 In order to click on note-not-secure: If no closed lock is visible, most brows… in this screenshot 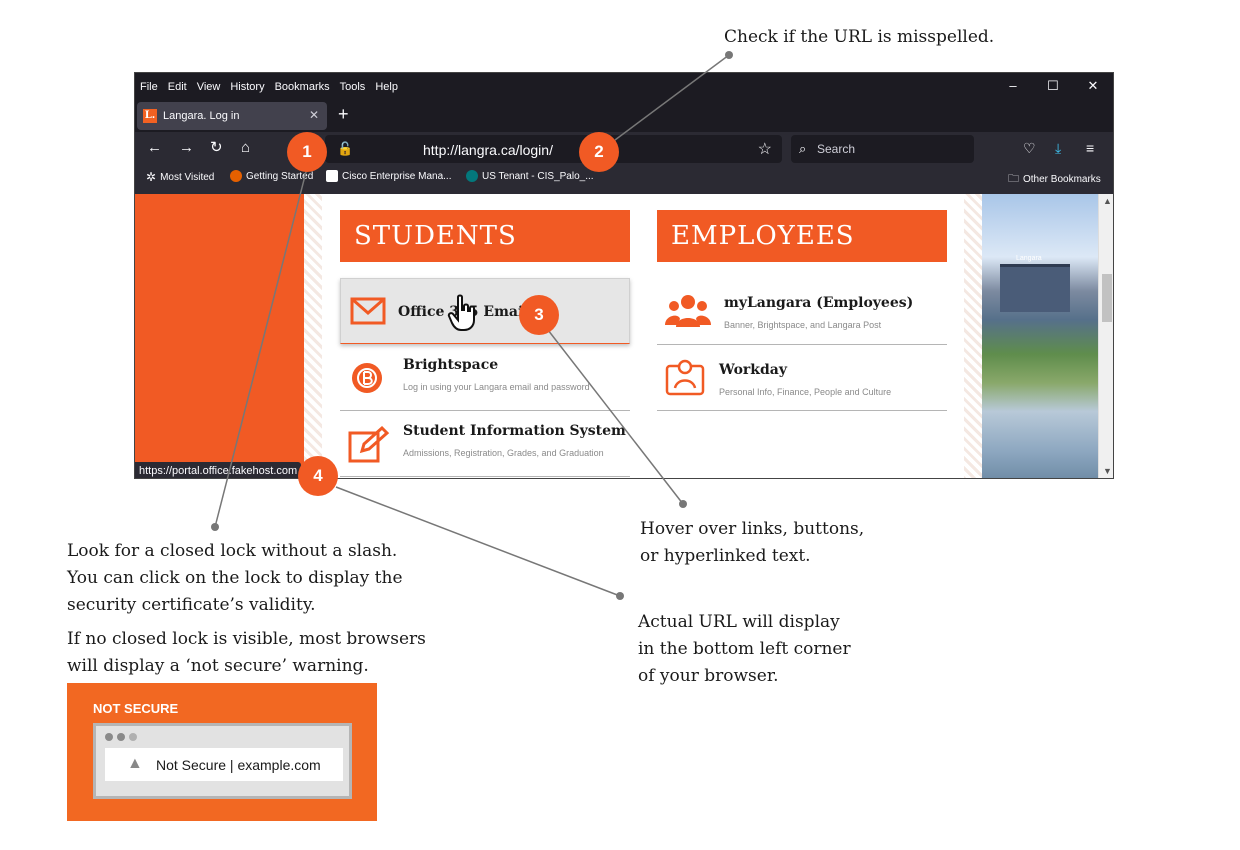, I will do `click(246, 652)`.